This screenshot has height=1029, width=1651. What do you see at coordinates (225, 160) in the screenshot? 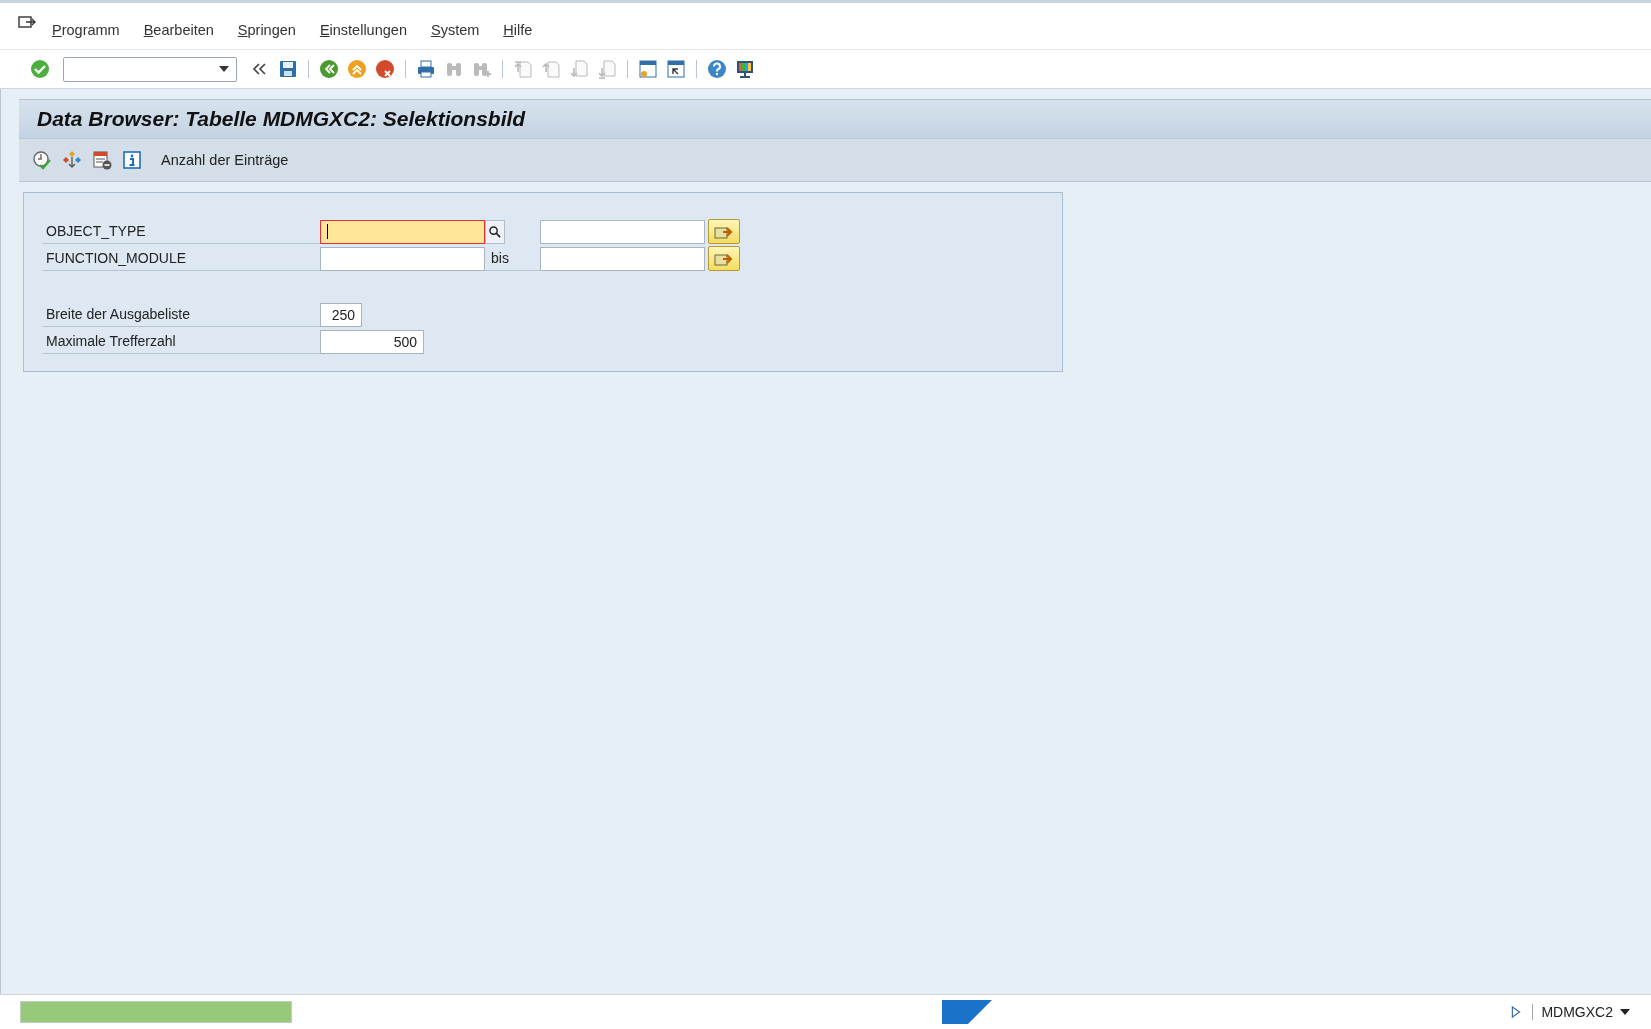
I see `entry-count-button: Anzahl der Einträge` at bounding box center [225, 160].